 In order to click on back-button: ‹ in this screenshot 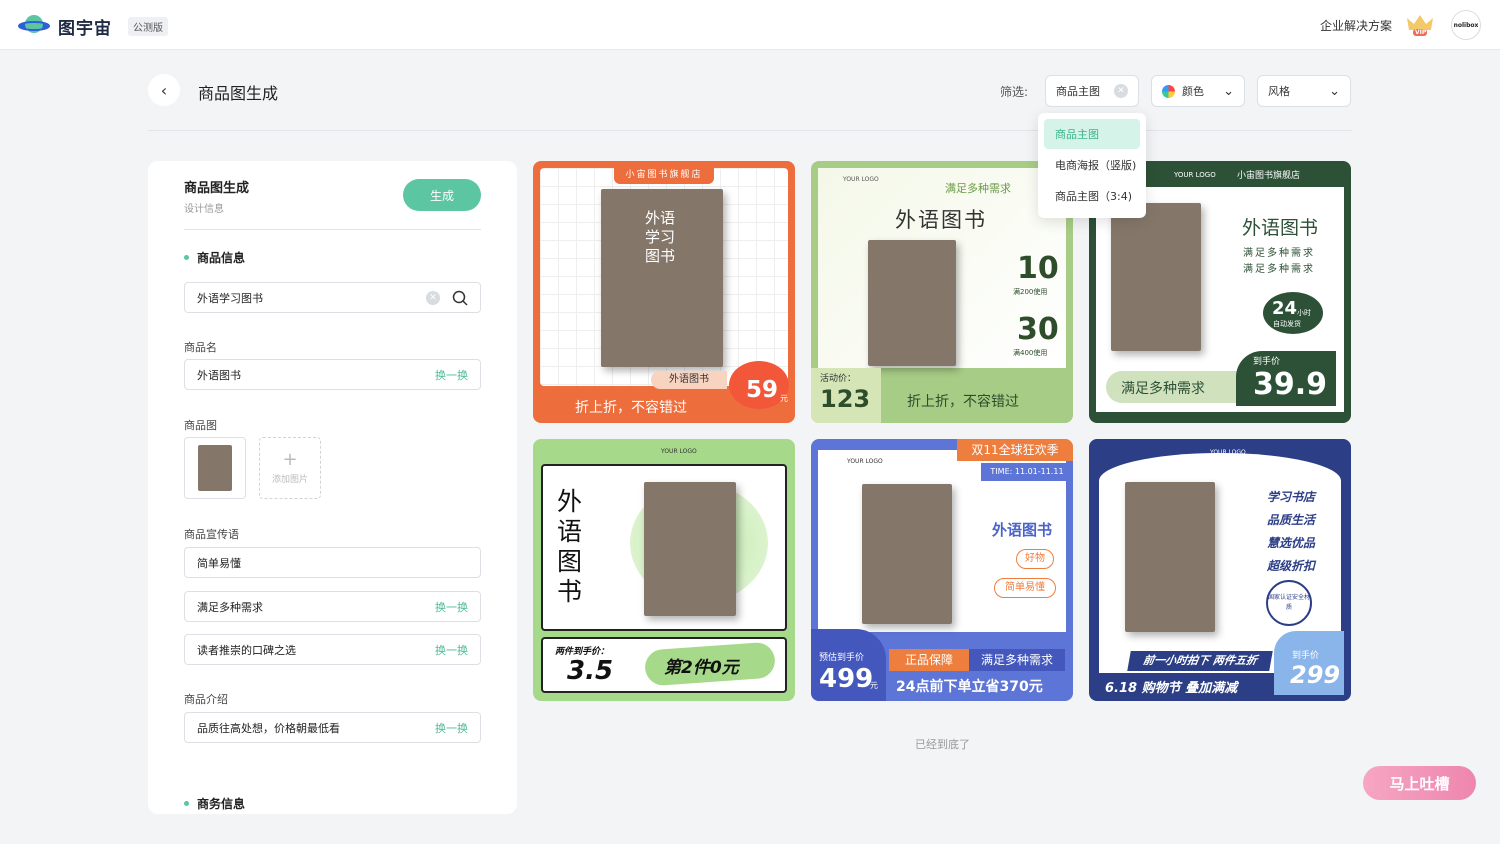, I will do `click(164, 90)`.